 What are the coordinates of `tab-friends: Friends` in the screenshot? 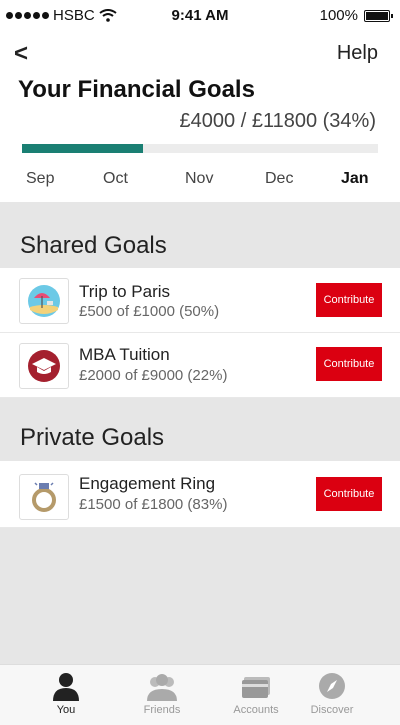 It's located at (162, 695).